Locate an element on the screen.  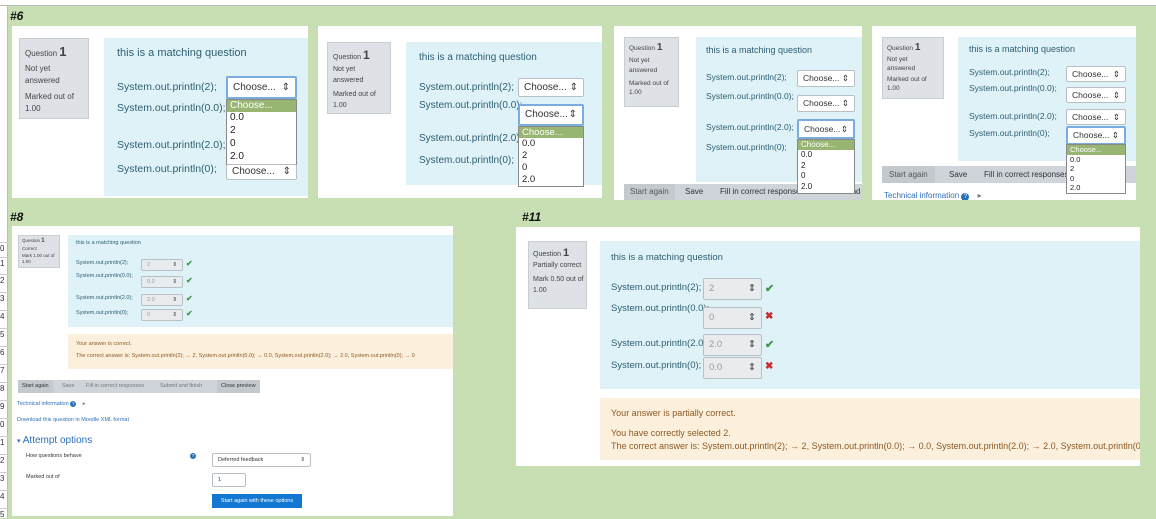
feedback-result: Your answer is correct. is located at coordinates (104, 344).